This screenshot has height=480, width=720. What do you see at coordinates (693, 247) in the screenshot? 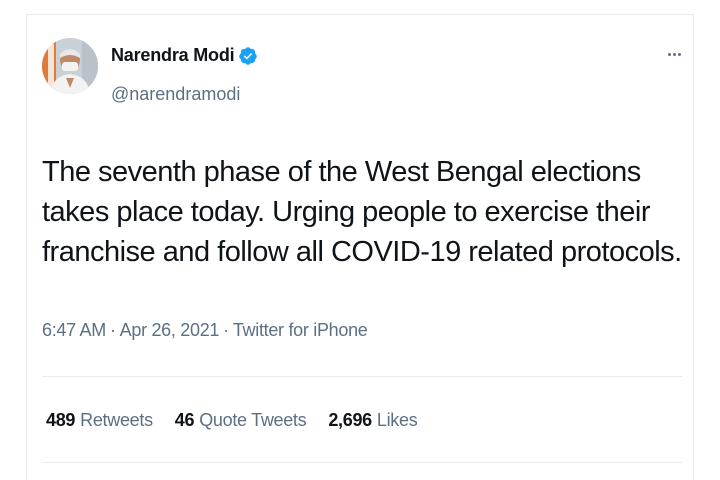
I see `card-border-right` at bounding box center [693, 247].